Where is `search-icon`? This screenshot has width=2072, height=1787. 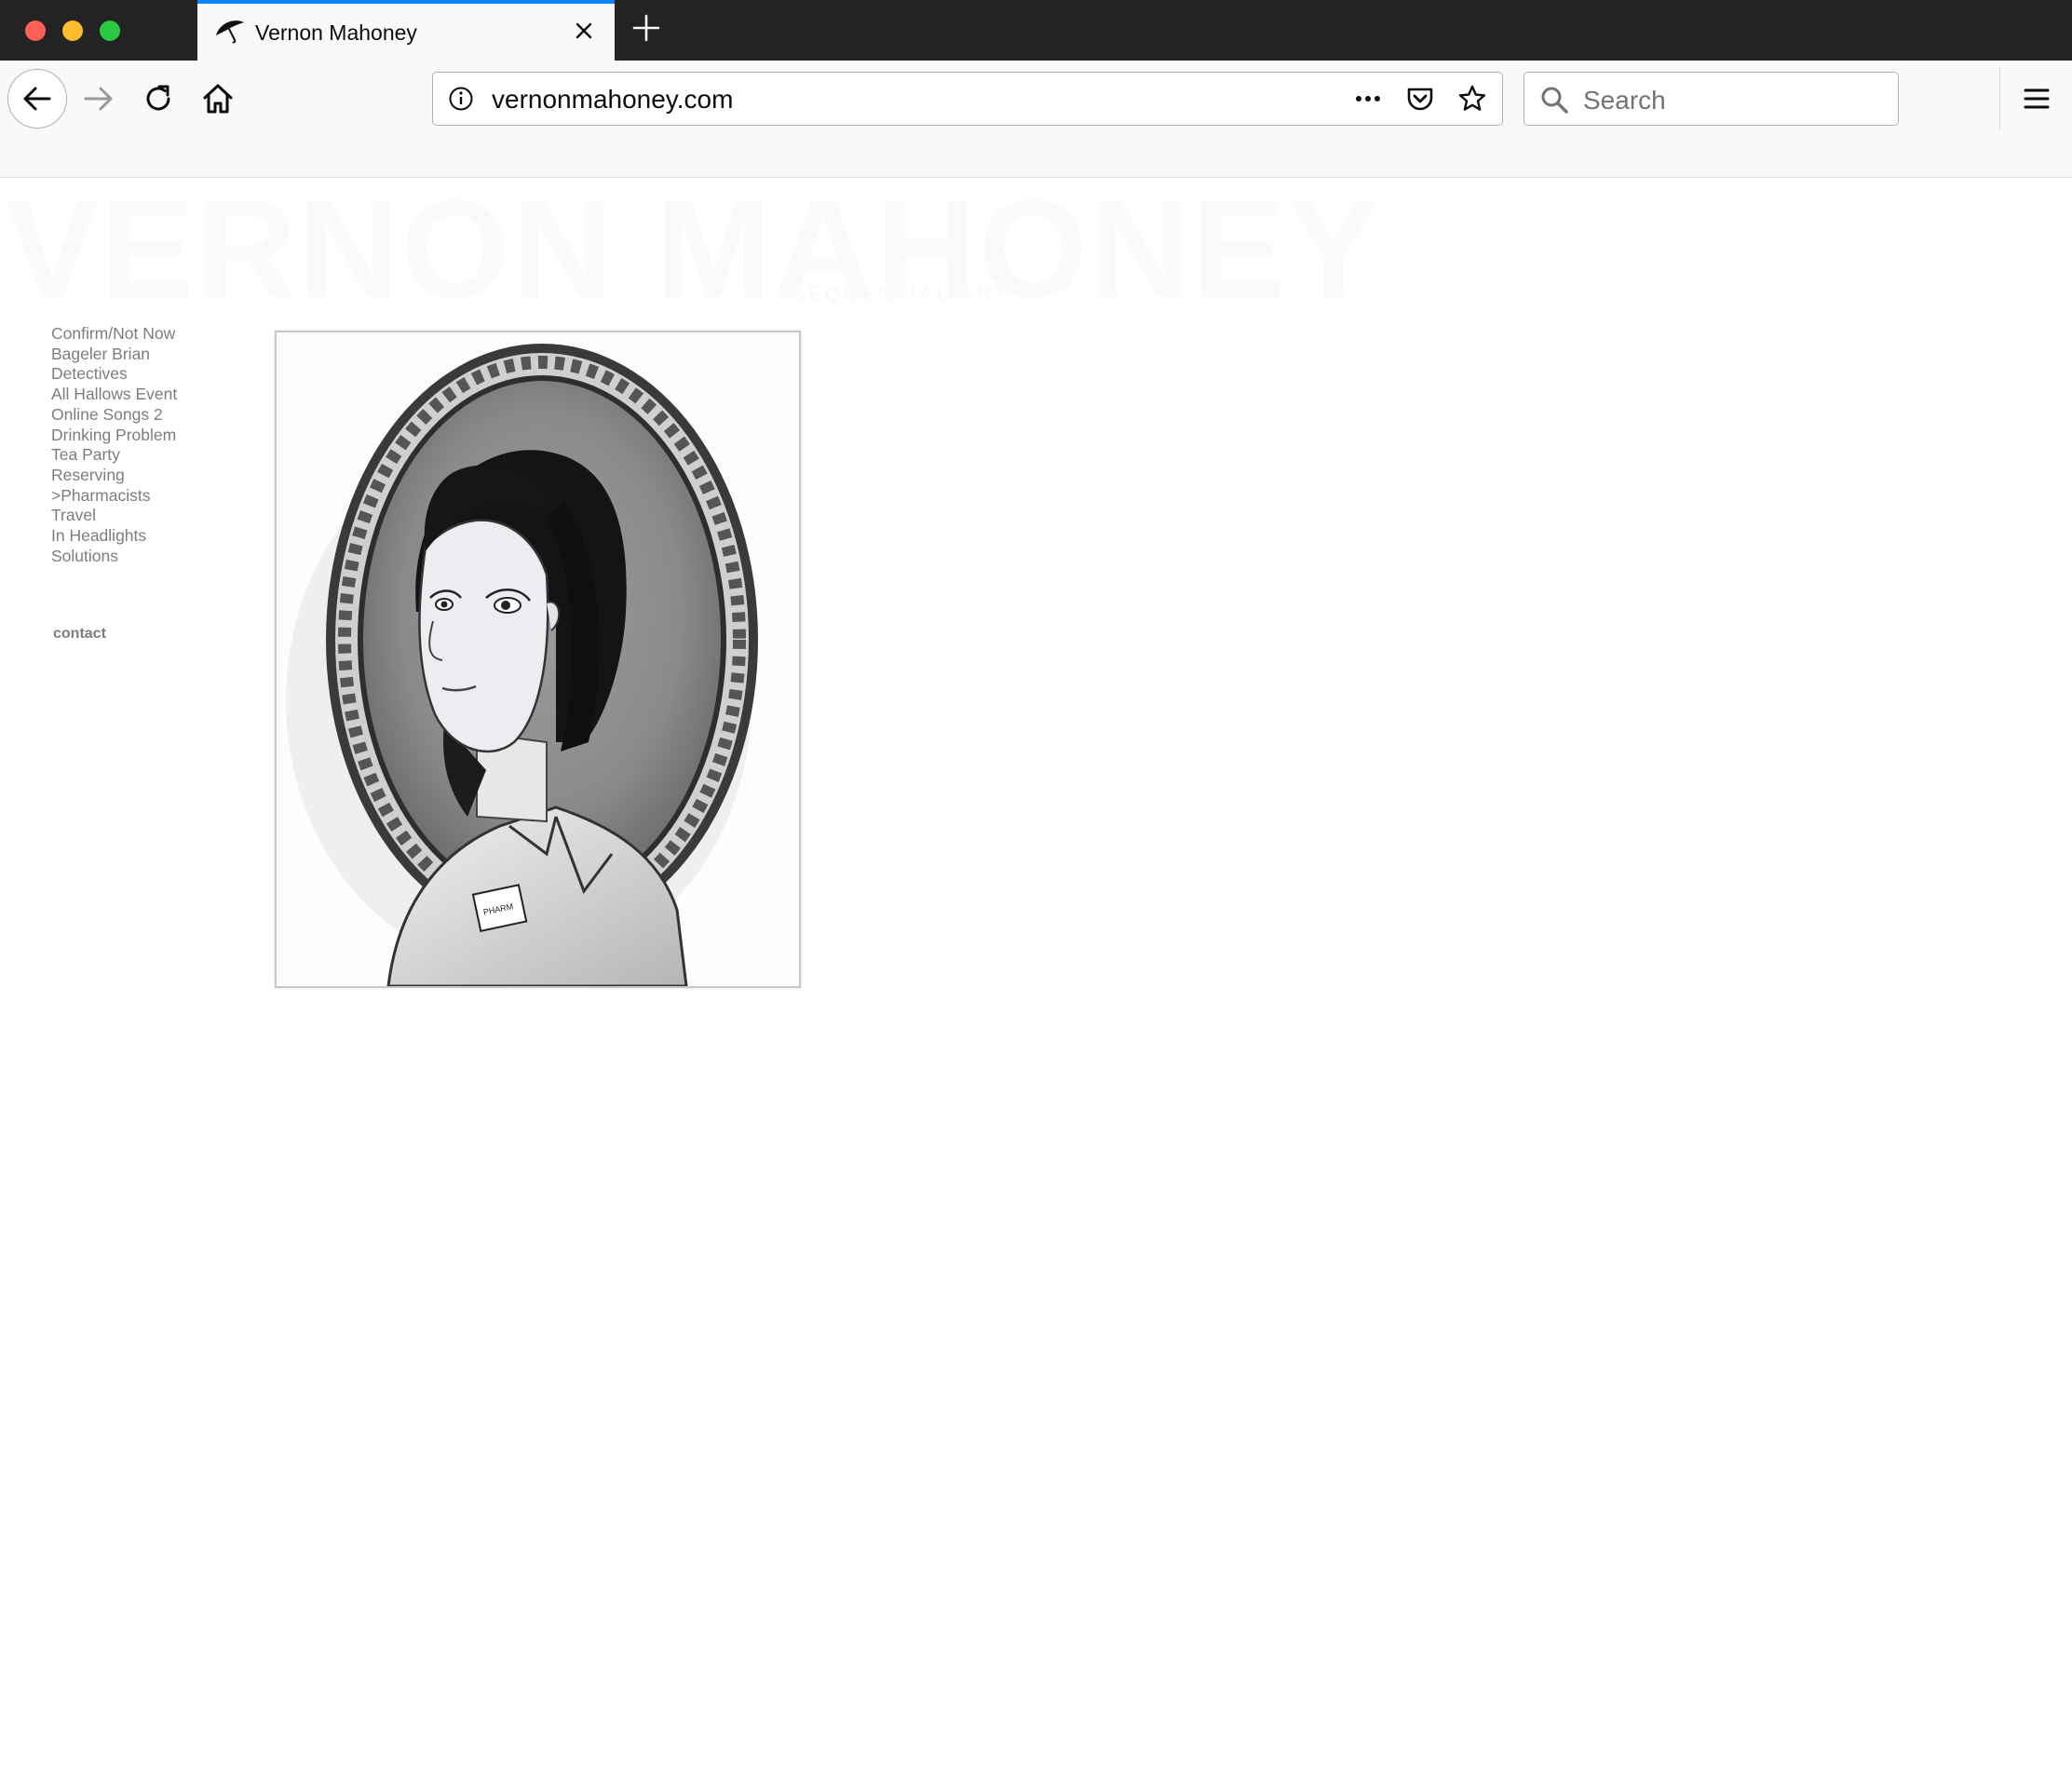 search-icon is located at coordinates (1554, 100).